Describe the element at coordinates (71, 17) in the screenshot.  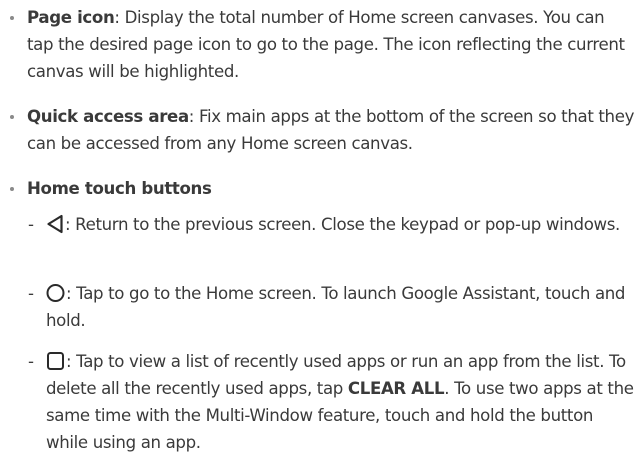
I see `term-page-icon: Page icon` at that location.